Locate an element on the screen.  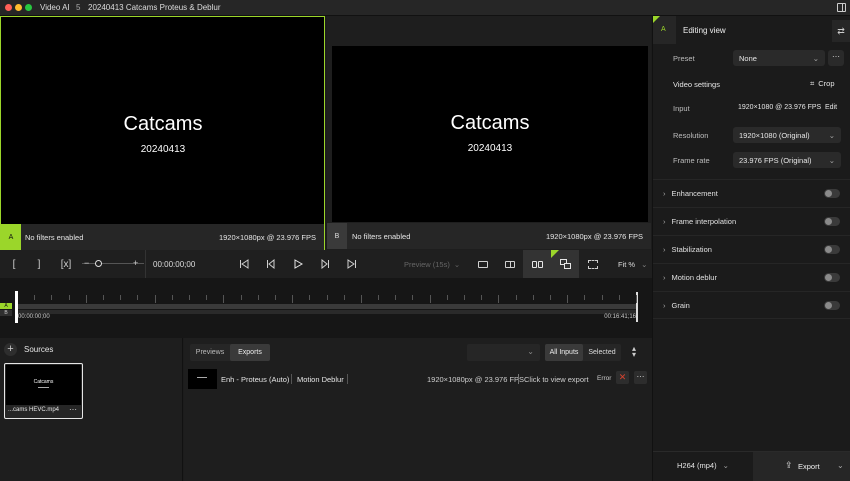
track-a-badge: A is located at coordinates (6, 306).